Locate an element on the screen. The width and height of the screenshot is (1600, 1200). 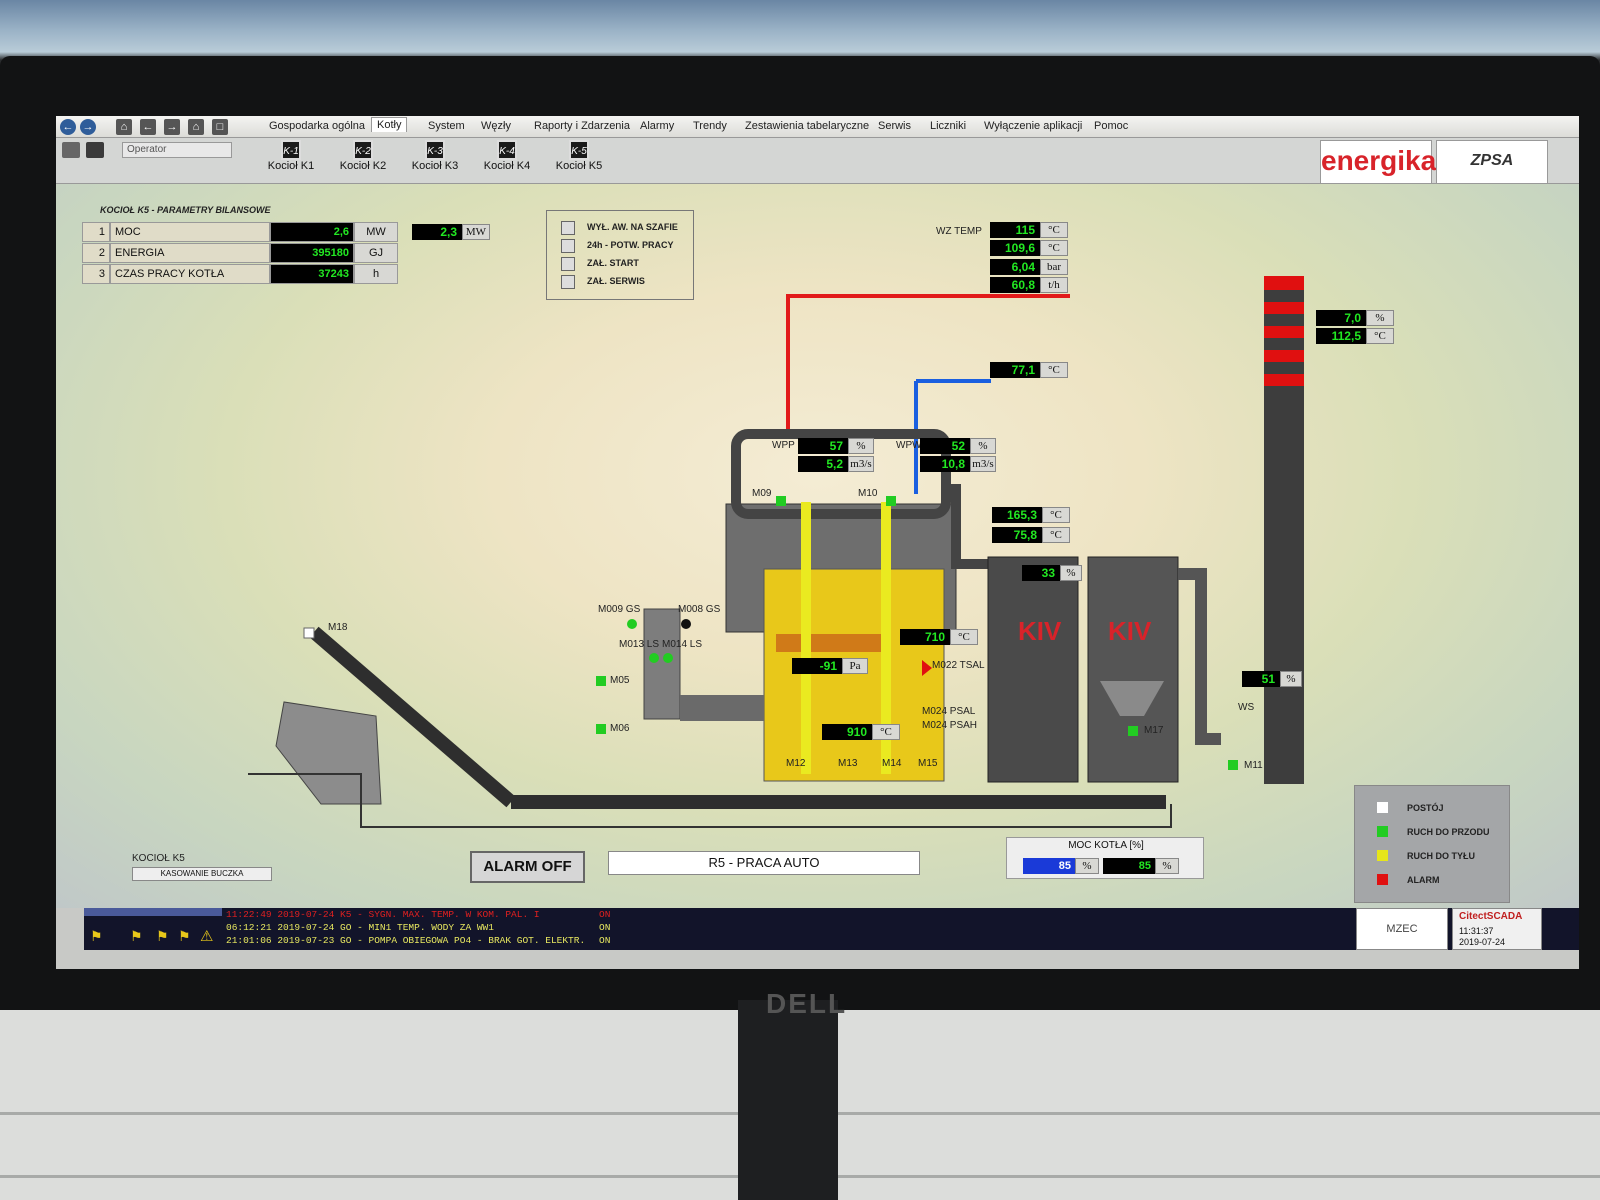
bookmark-icon: ⌂ is located at coordinates (124, 127).